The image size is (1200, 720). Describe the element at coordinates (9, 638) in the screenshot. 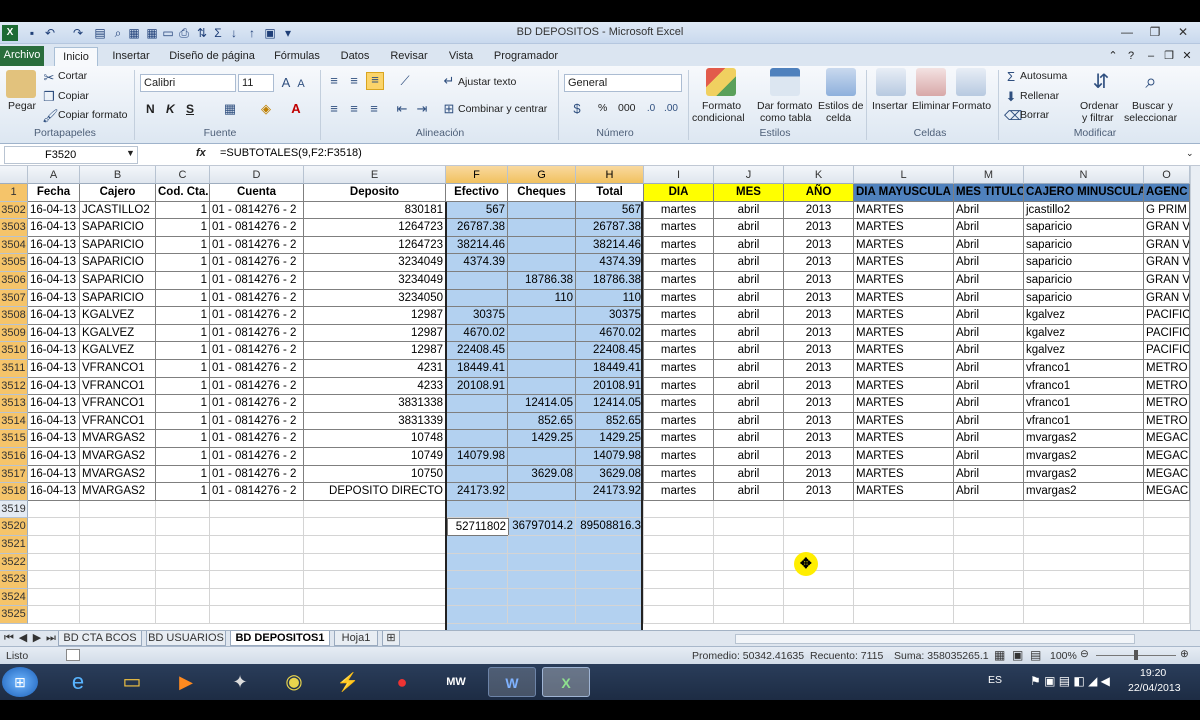

I see `first-sheet-icon: ⏮` at that location.